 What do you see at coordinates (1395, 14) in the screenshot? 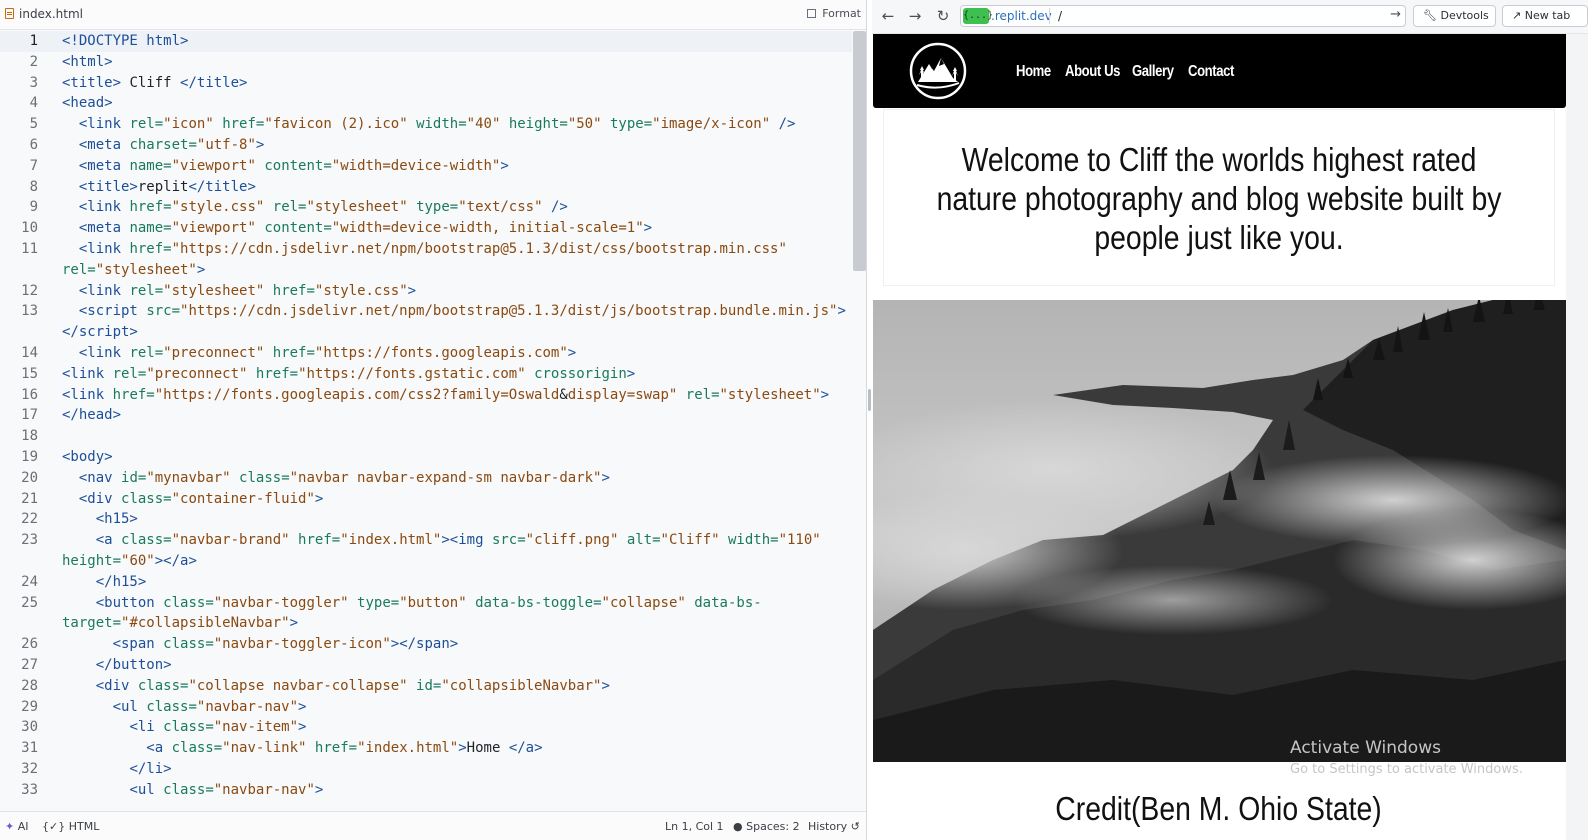
I see `go-arrow-icon: →` at bounding box center [1395, 14].